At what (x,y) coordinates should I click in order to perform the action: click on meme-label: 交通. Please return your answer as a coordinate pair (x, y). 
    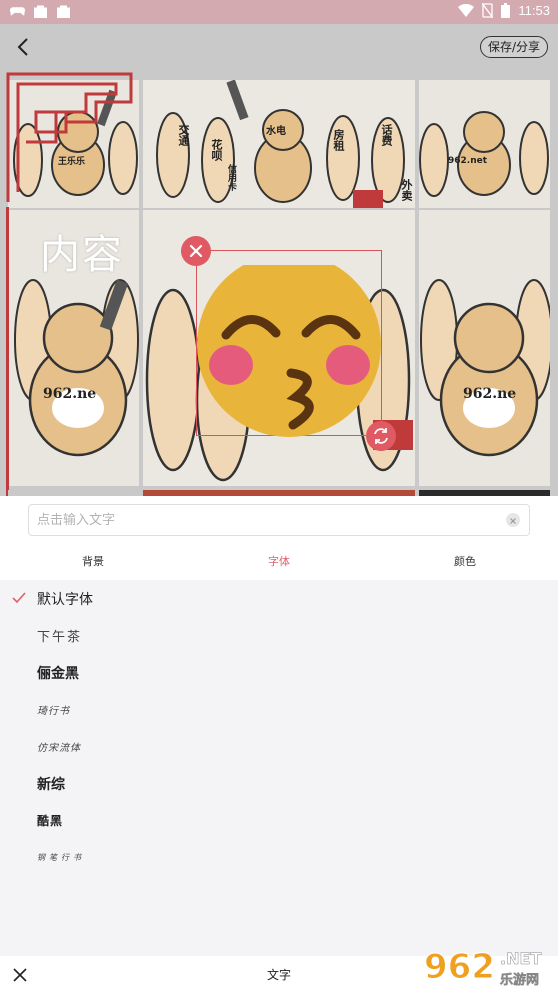
    Looking at the image, I should click on (183, 135).